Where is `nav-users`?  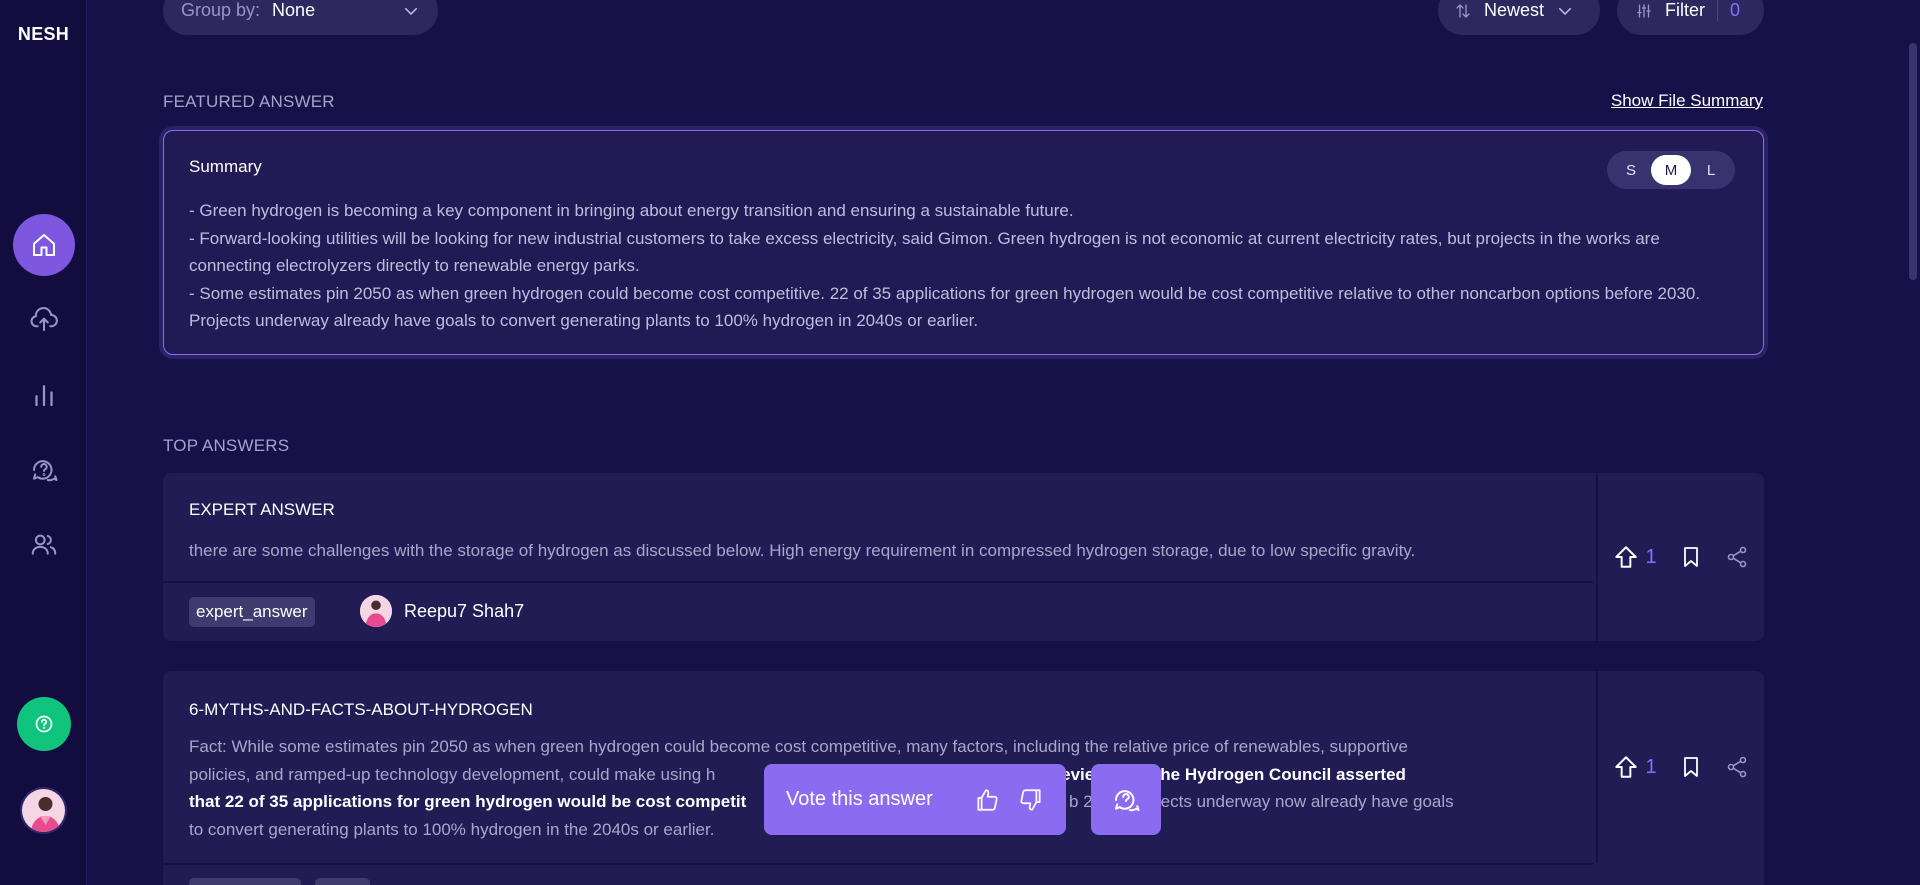
nav-users is located at coordinates (44, 545).